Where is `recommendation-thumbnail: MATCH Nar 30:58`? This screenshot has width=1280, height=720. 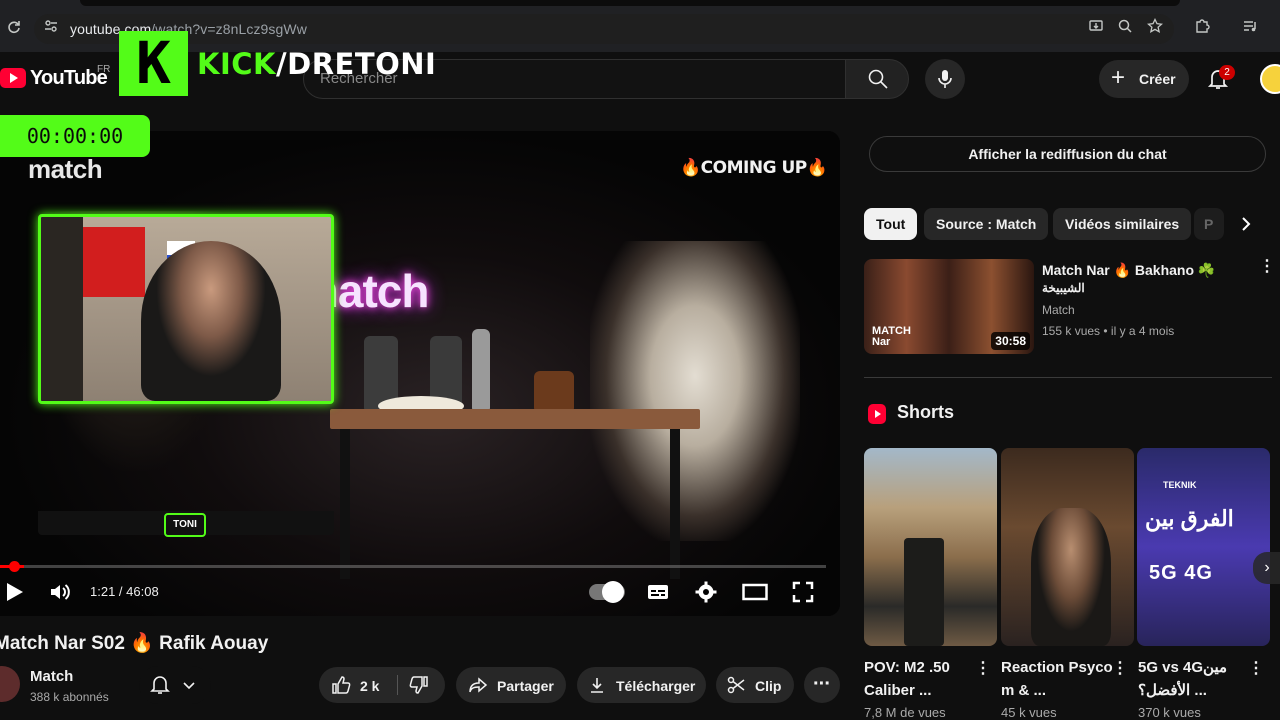
recommendation-thumbnail: MATCH Nar 30:58 is located at coordinates (949, 306).